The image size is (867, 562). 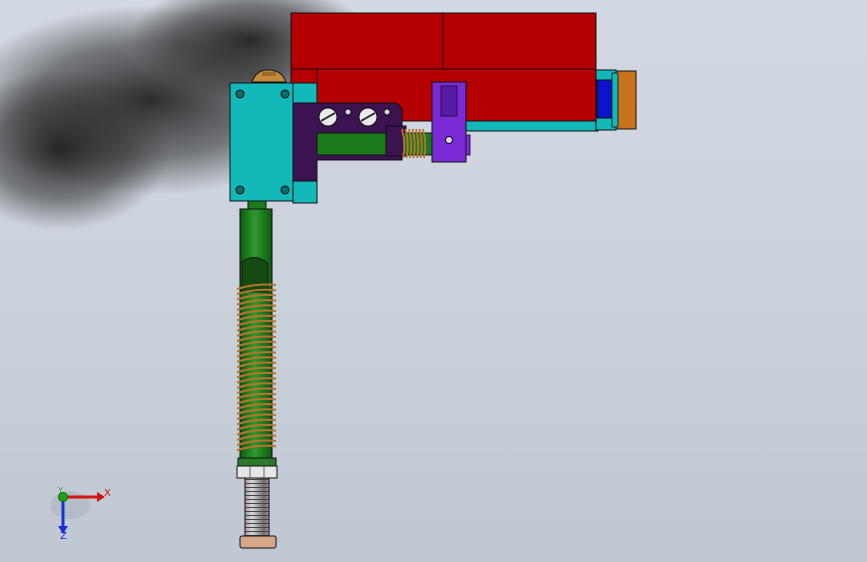 I want to click on axis-z-label: Z, so click(x=63, y=536).